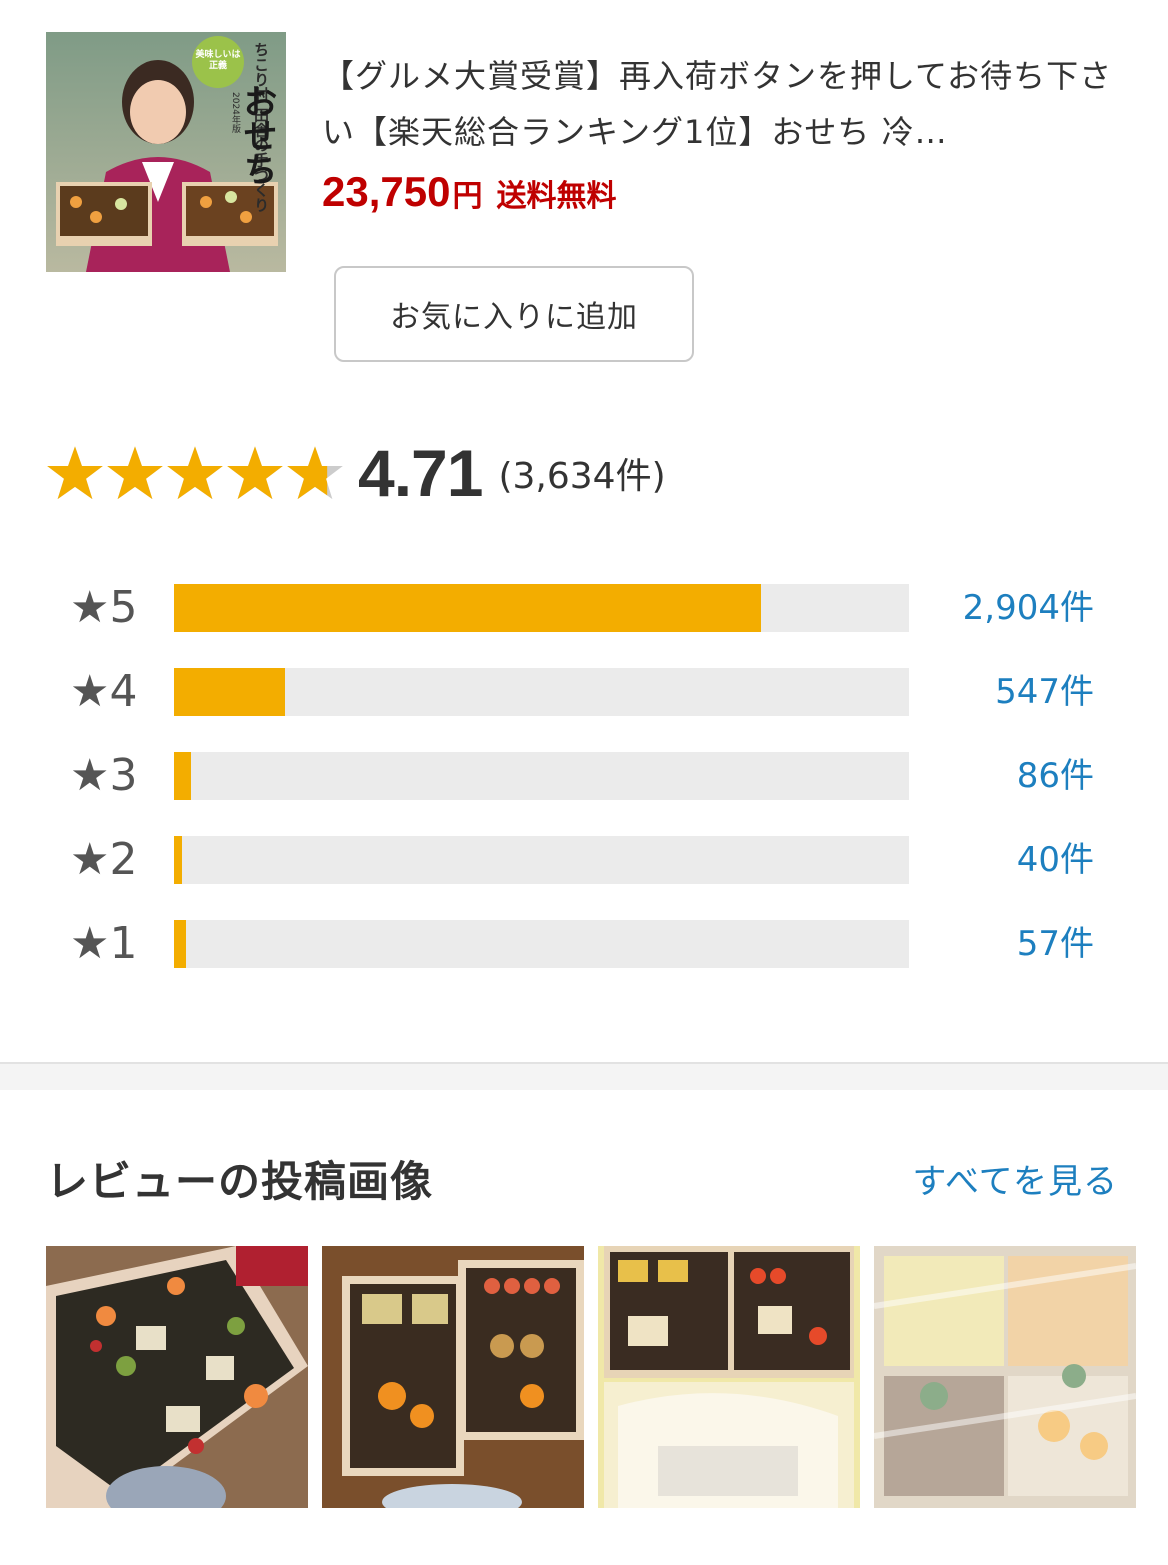 This screenshot has width=1168, height=1565. Describe the element at coordinates (104, 607) in the screenshot. I see `distribution-star-label: ★5` at that location.